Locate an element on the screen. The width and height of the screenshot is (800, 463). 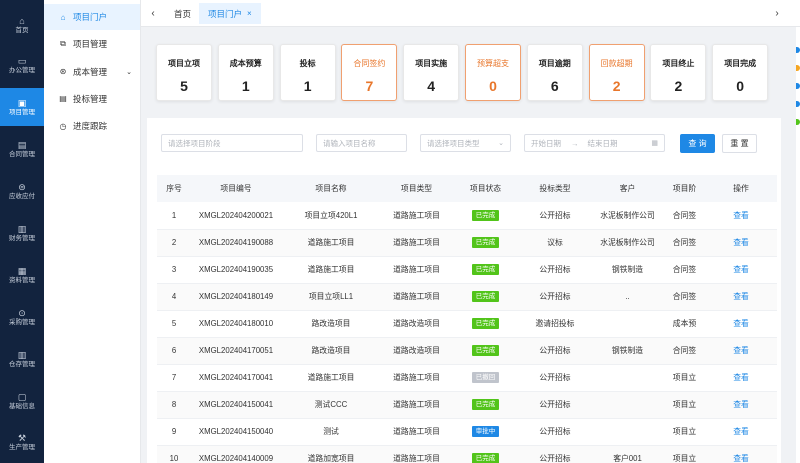
cell-customer is located at coordinates (627, 432).